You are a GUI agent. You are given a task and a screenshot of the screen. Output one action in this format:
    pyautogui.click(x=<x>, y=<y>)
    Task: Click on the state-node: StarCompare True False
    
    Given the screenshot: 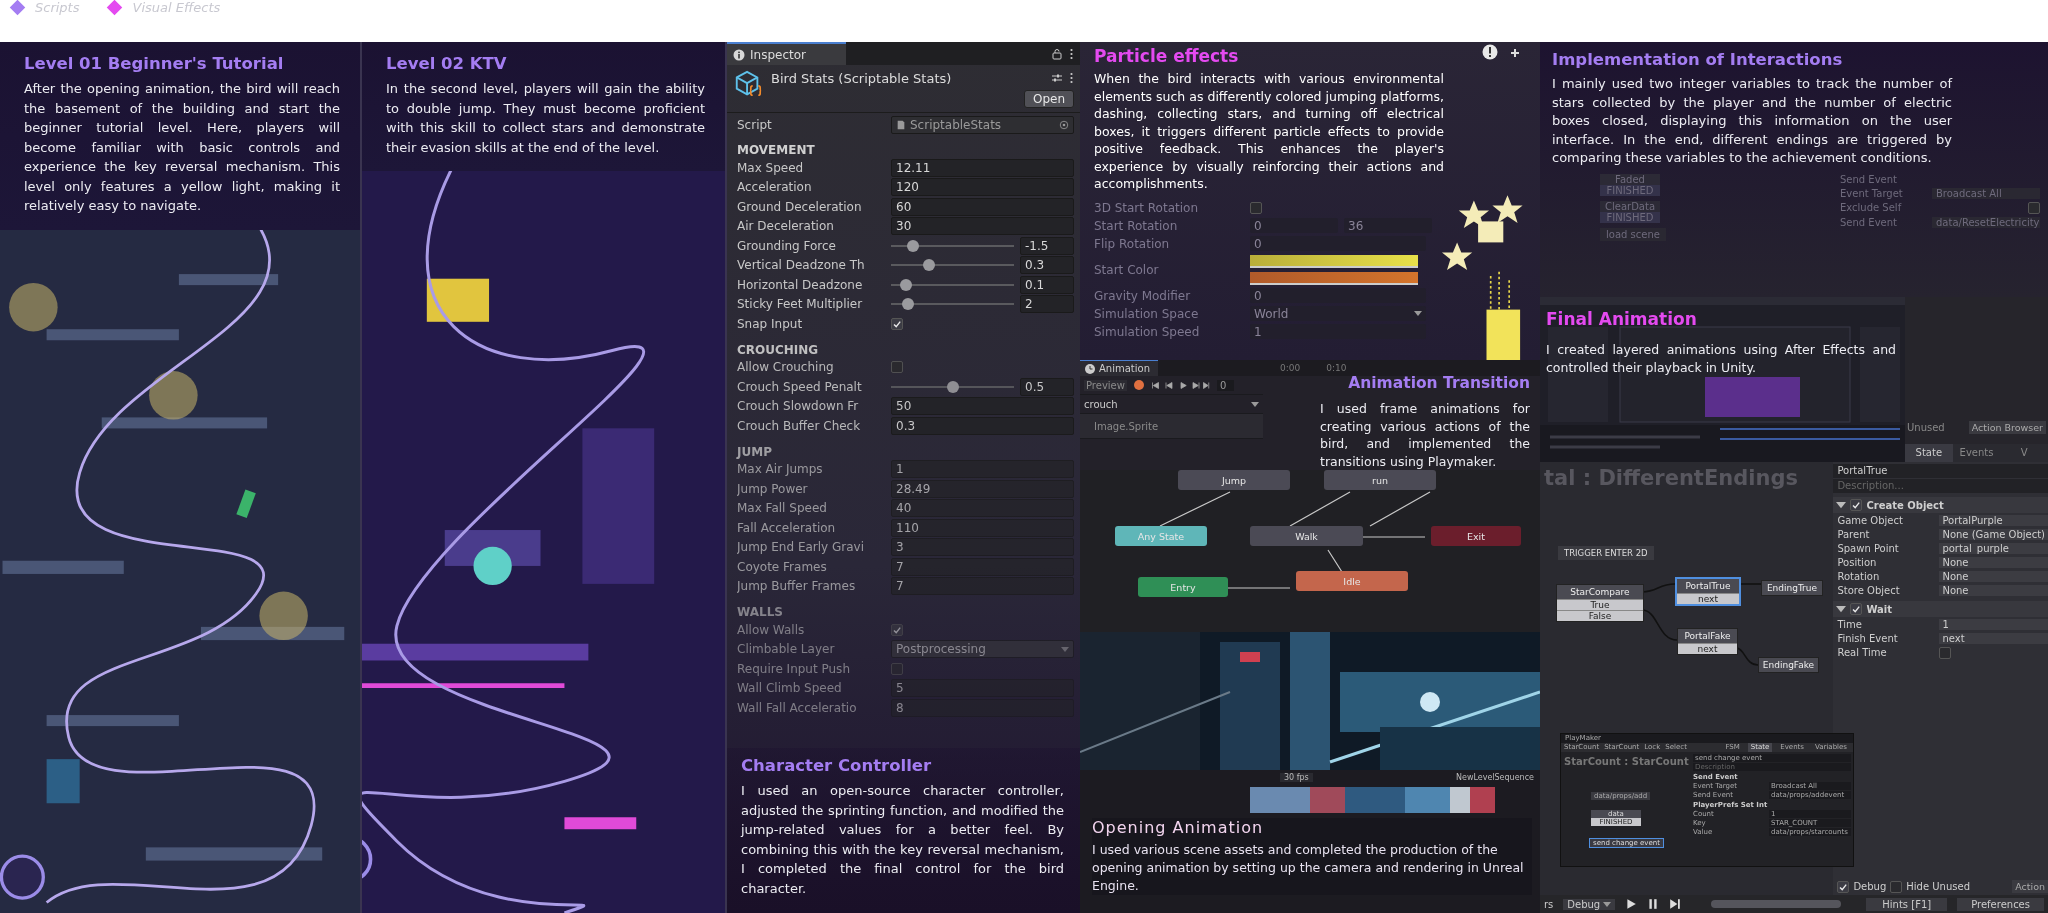 What is the action you would take?
    pyautogui.click(x=1600, y=603)
    